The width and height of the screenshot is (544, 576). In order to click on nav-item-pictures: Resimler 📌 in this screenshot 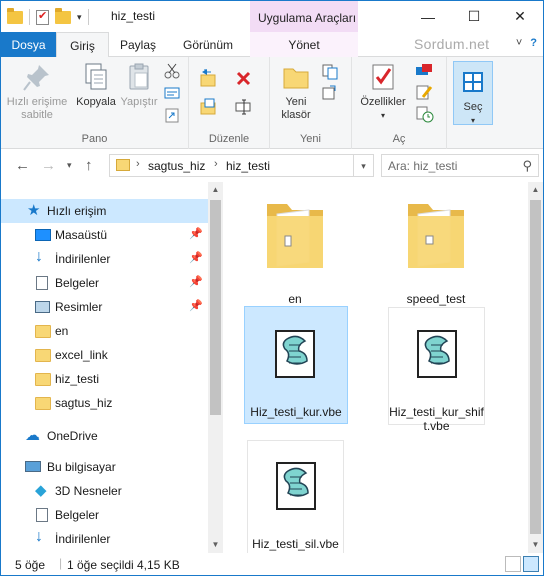, I will do `click(104, 307)`.